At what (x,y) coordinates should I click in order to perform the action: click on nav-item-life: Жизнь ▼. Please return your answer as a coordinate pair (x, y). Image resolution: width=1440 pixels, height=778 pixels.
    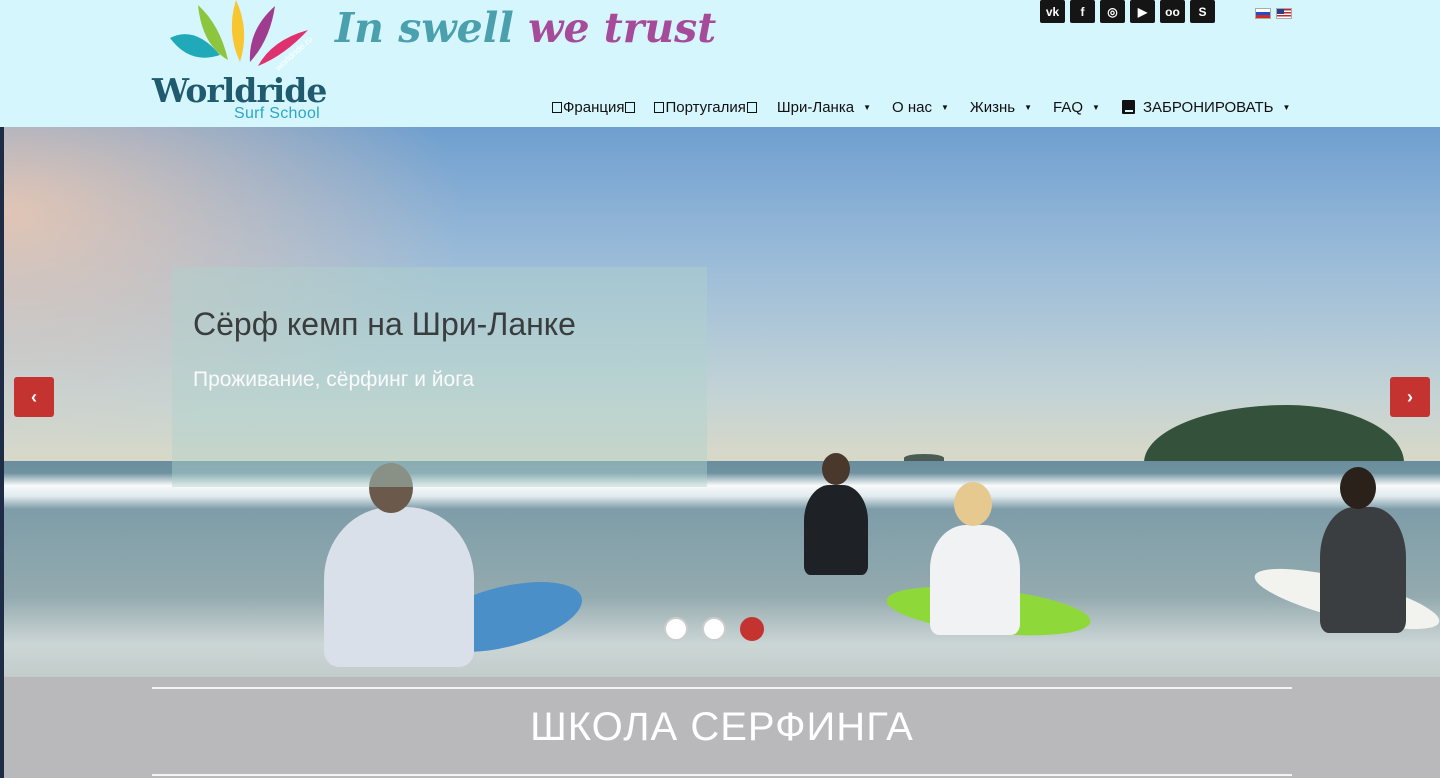
    Looking at the image, I should click on (1001, 107).